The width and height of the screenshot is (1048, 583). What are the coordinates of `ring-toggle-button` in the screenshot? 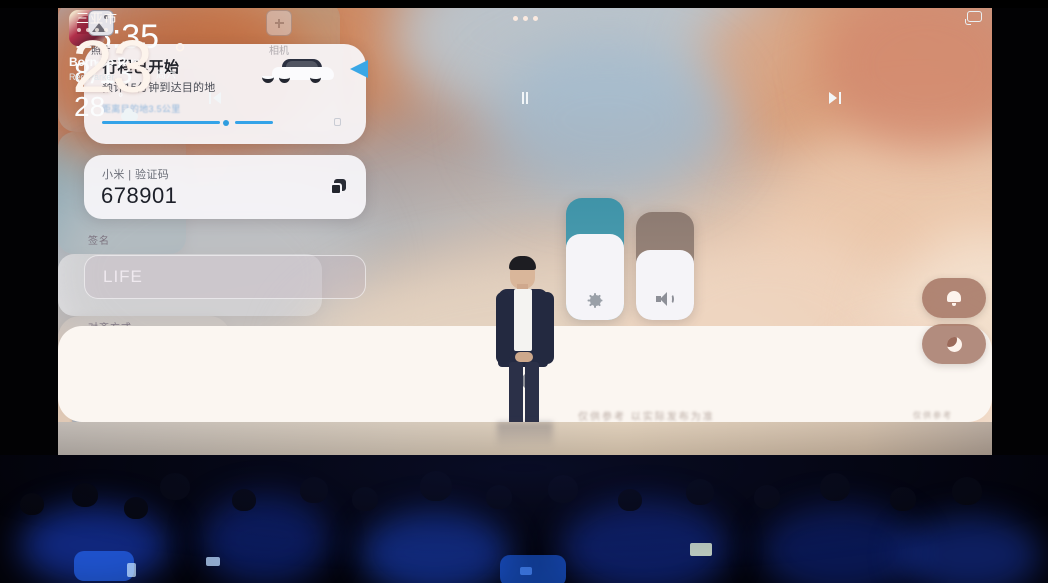 It's located at (954, 298).